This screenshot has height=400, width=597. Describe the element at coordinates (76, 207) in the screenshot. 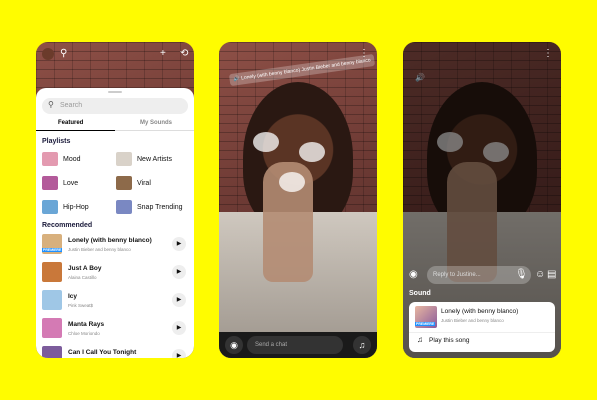

I see `playlist-label: Hip-Hop` at that location.